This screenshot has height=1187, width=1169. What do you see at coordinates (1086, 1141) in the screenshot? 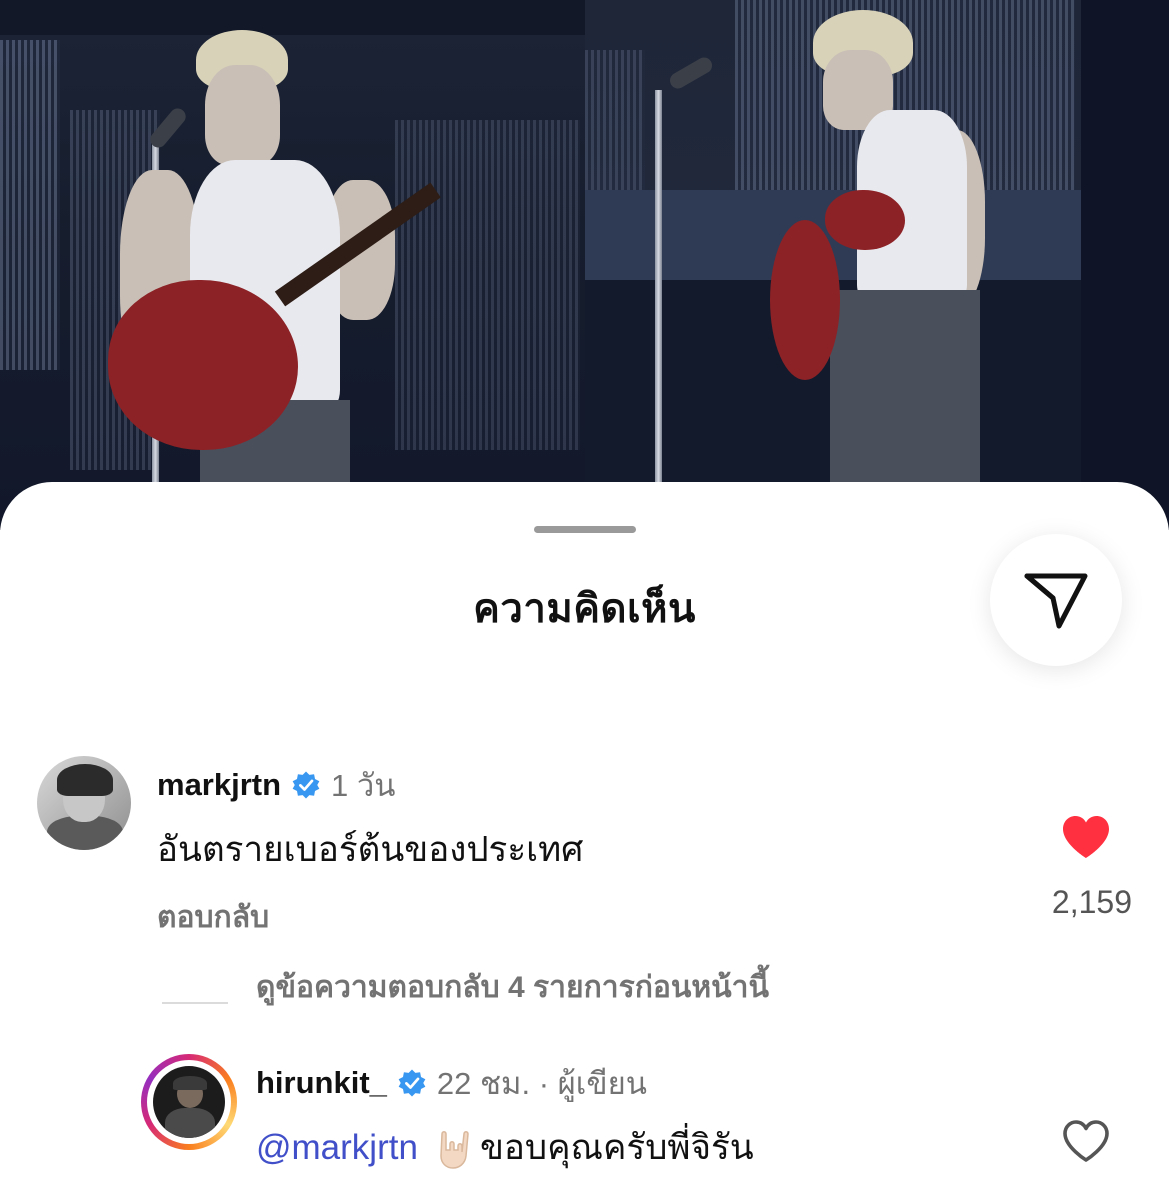
I see `heart-outline-icon` at bounding box center [1086, 1141].